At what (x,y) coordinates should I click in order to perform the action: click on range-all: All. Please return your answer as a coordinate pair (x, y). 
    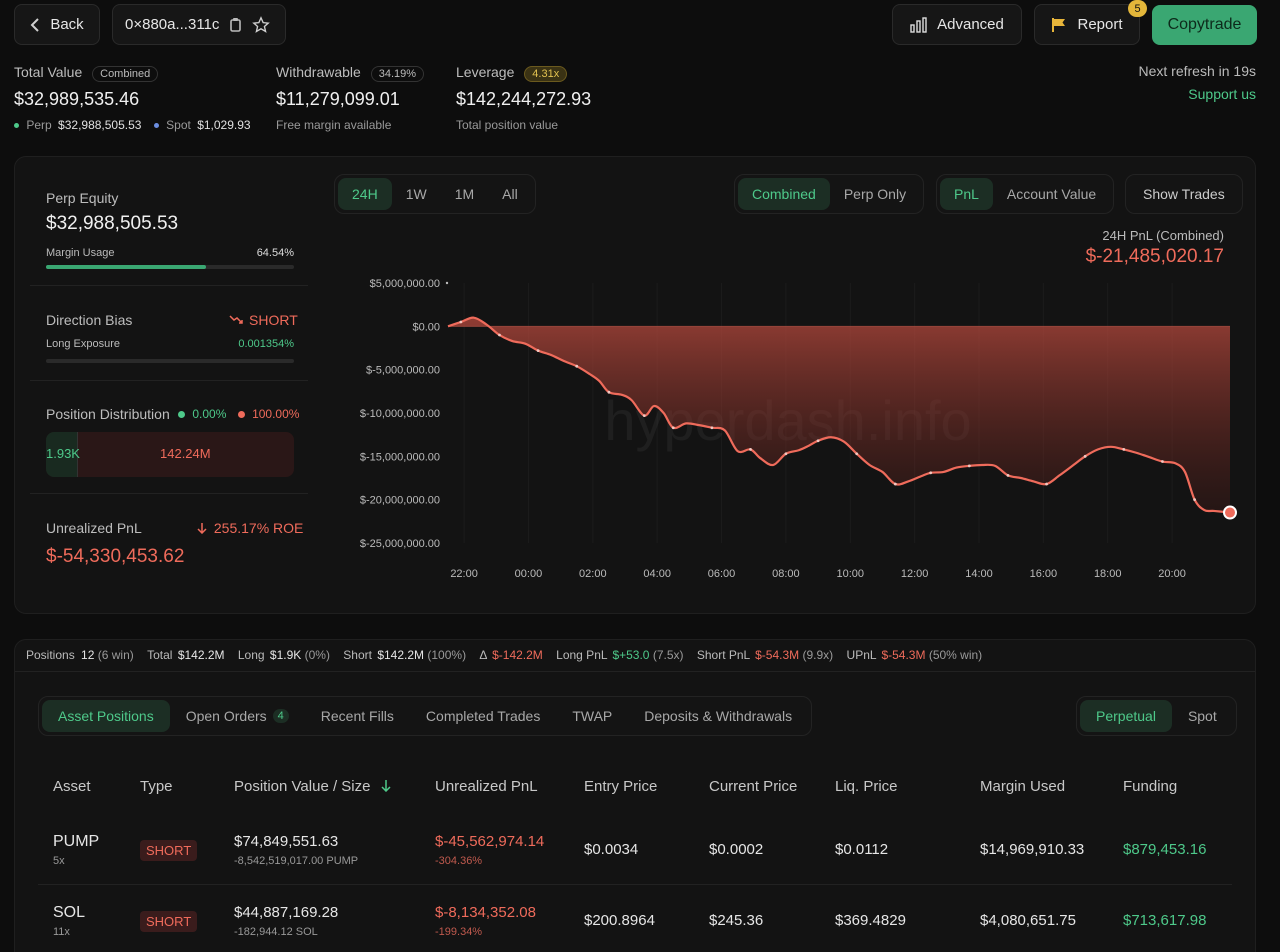
    Looking at the image, I should click on (510, 194).